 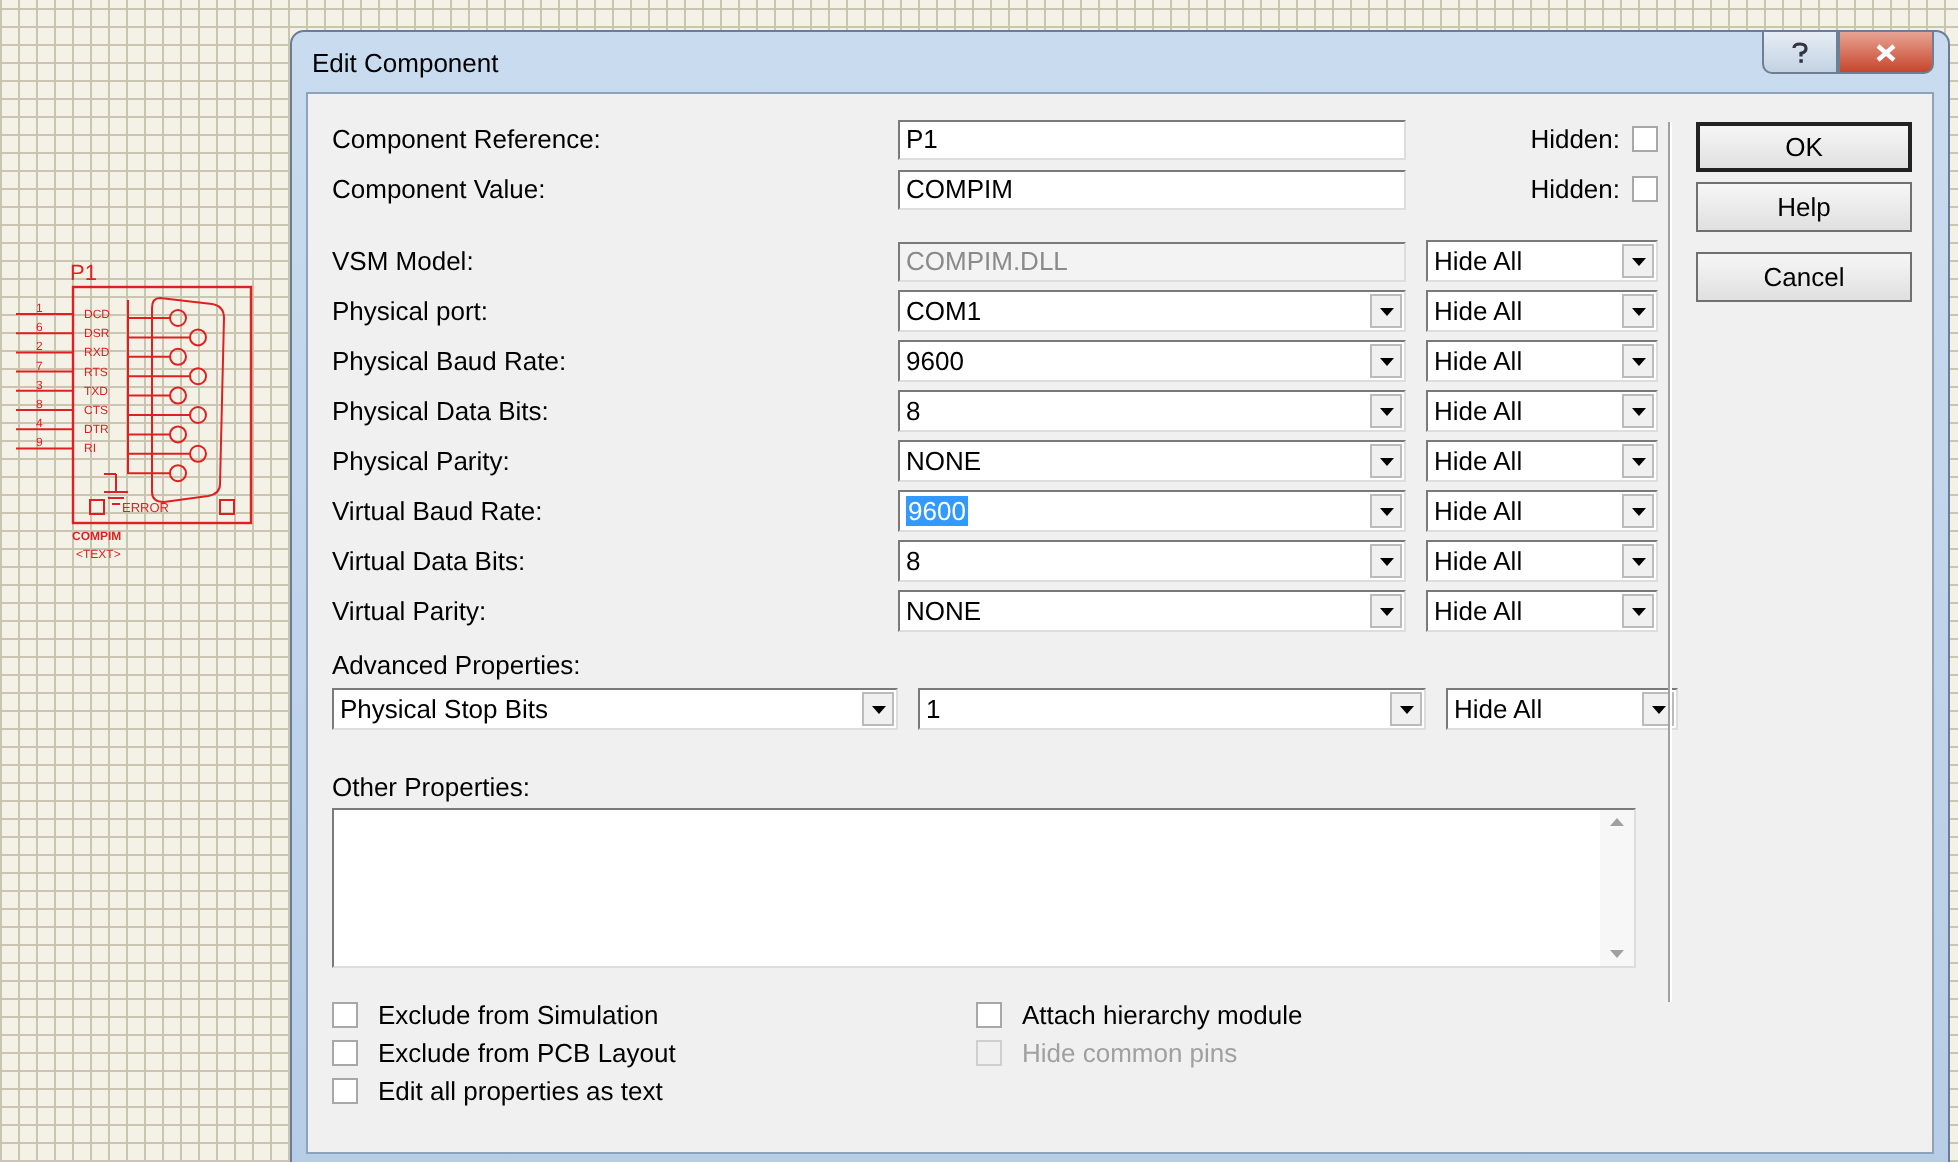 What do you see at coordinates (1617, 954) in the screenshot?
I see `scroll-down-icon` at bounding box center [1617, 954].